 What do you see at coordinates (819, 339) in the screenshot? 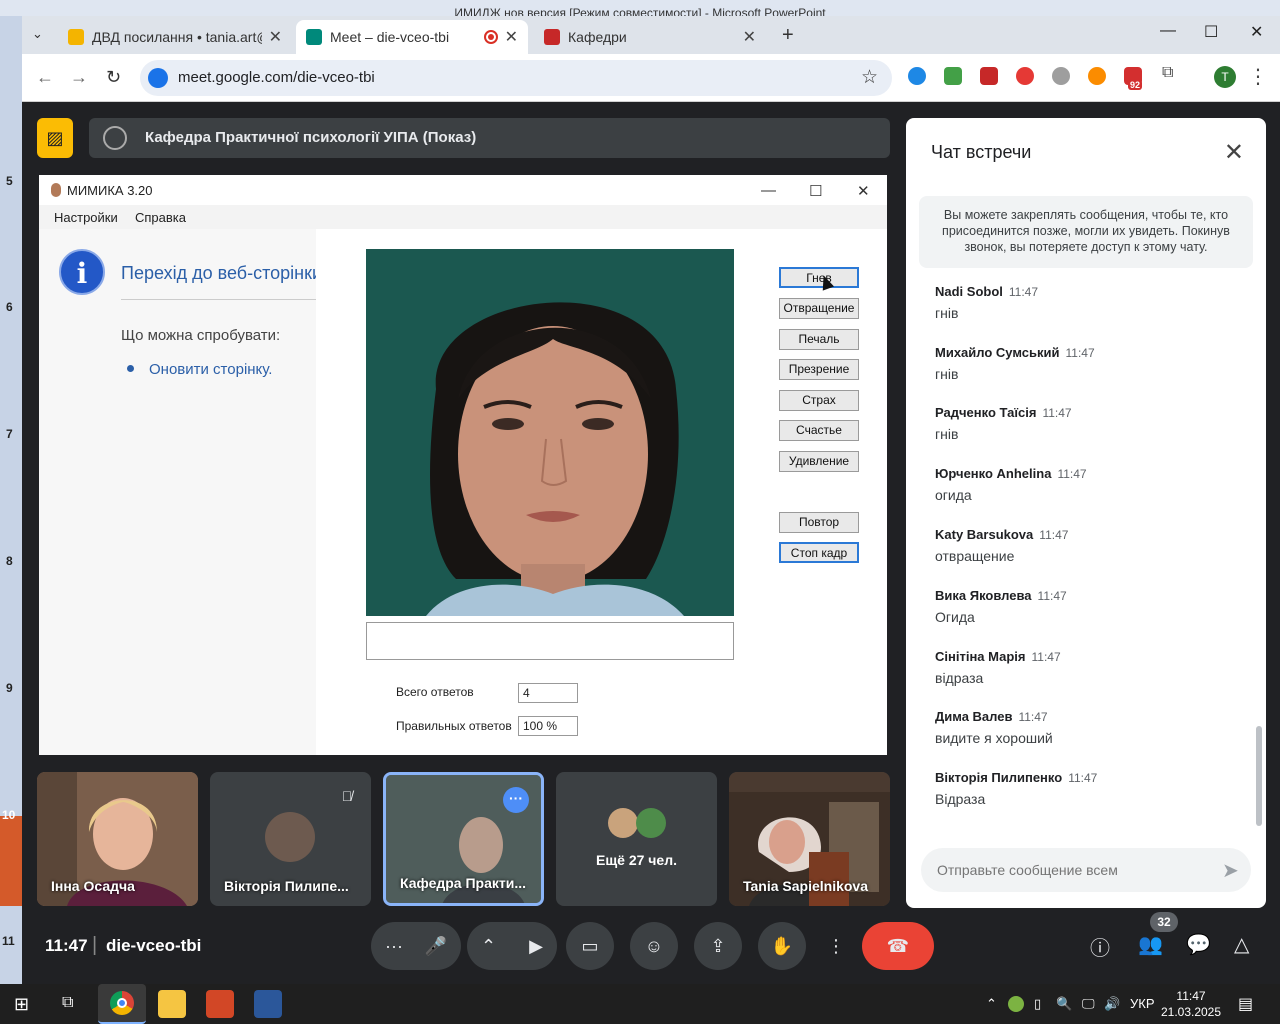
I see `sadness-button: Печаль` at bounding box center [819, 339].